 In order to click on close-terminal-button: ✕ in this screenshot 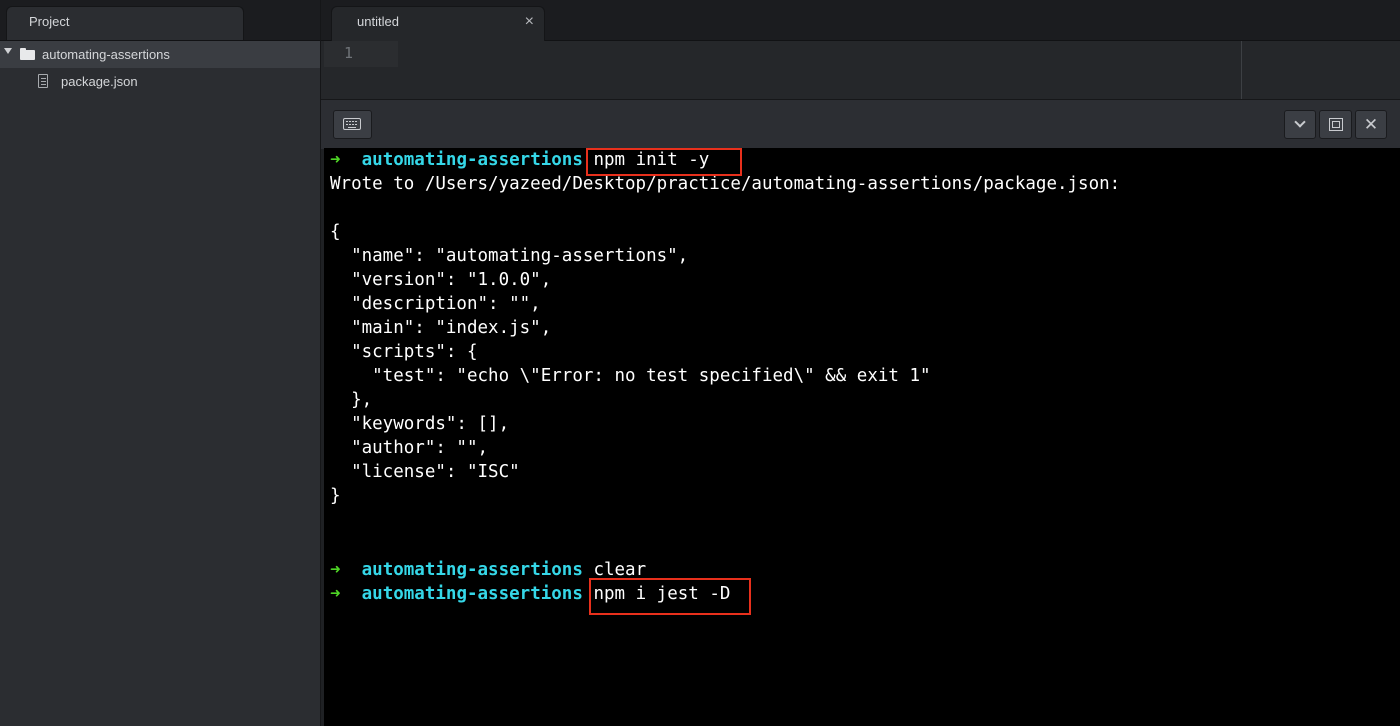, I will do `click(1371, 124)`.